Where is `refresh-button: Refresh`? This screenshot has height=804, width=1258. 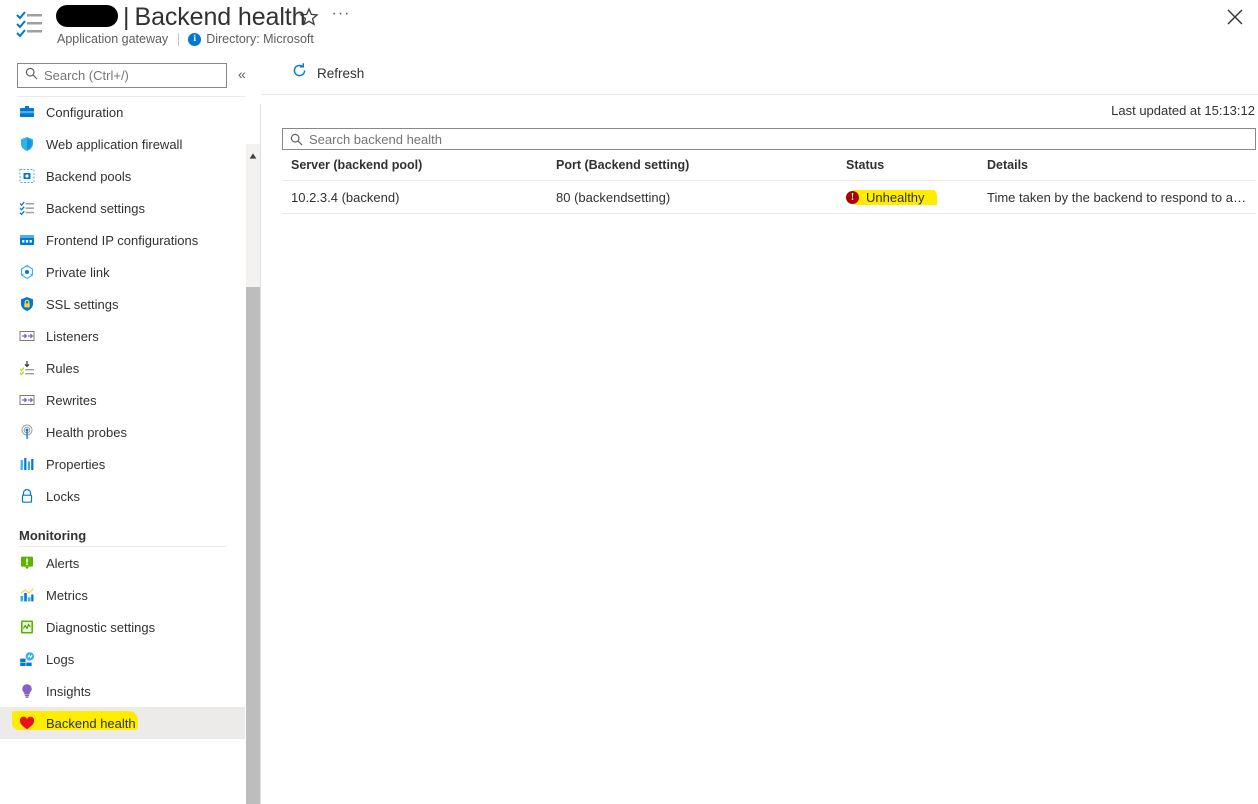
refresh-button: Refresh is located at coordinates (327, 73).